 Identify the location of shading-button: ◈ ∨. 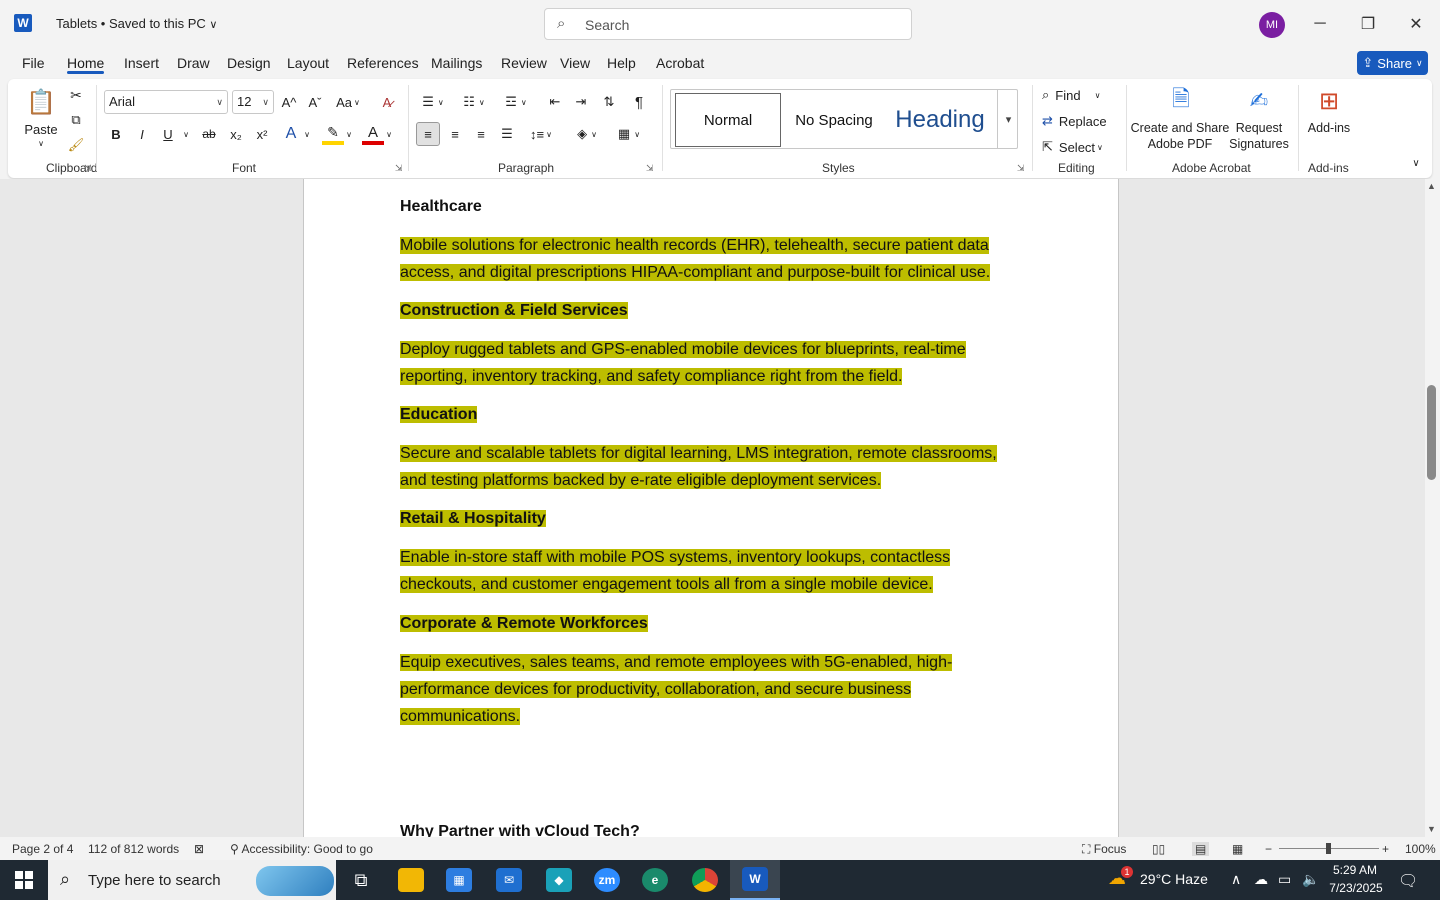
(587, 134).